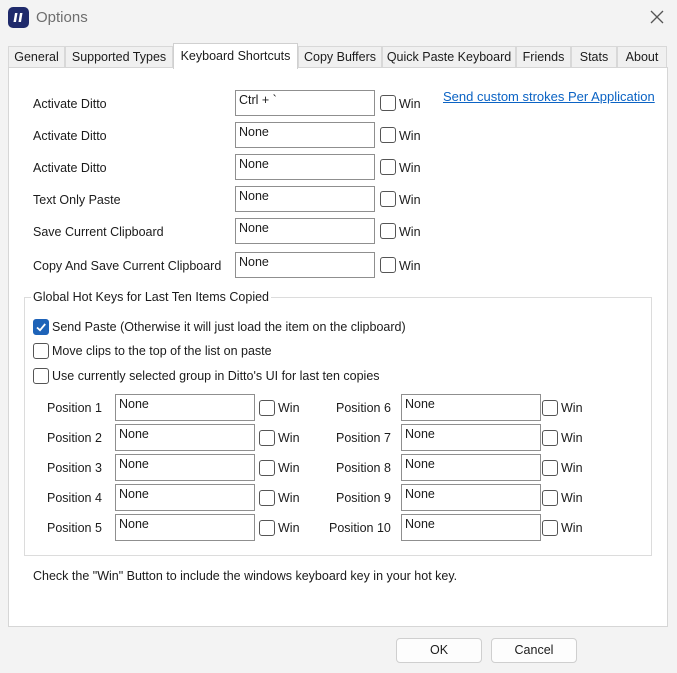  Describe the element at coordinates (594, 57) in the screenshot. I see `tab-stats: Stats` at that location.